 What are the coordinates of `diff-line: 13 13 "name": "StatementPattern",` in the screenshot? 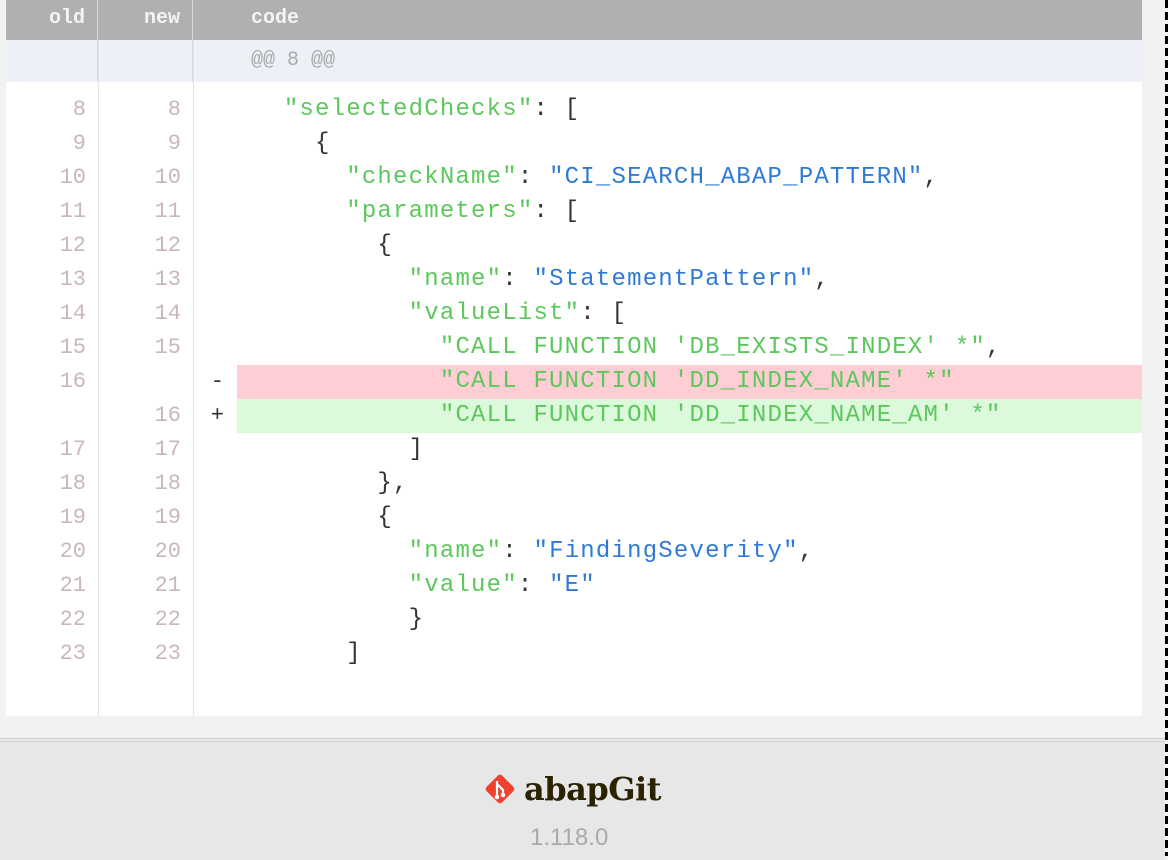 It's located at (574, 280).